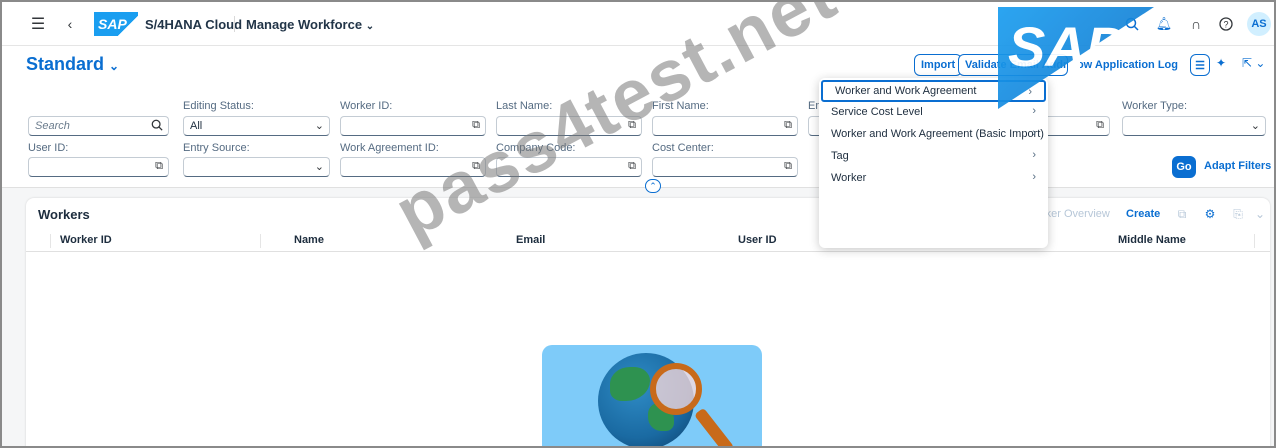  Describe the element at coordinates (725, 167) in the screenshot. I see `cost-center-input: ⧉` at that location.